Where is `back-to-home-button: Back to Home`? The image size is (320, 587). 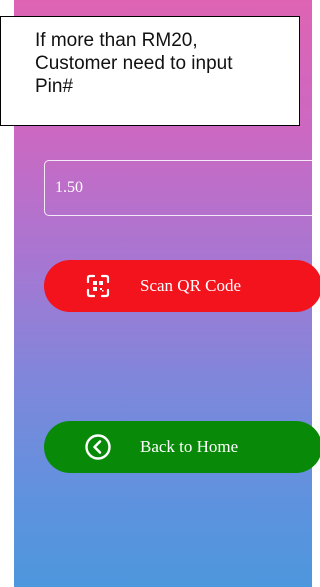
back-to-home-button: Back to Home is located at coordinates (182, 447).